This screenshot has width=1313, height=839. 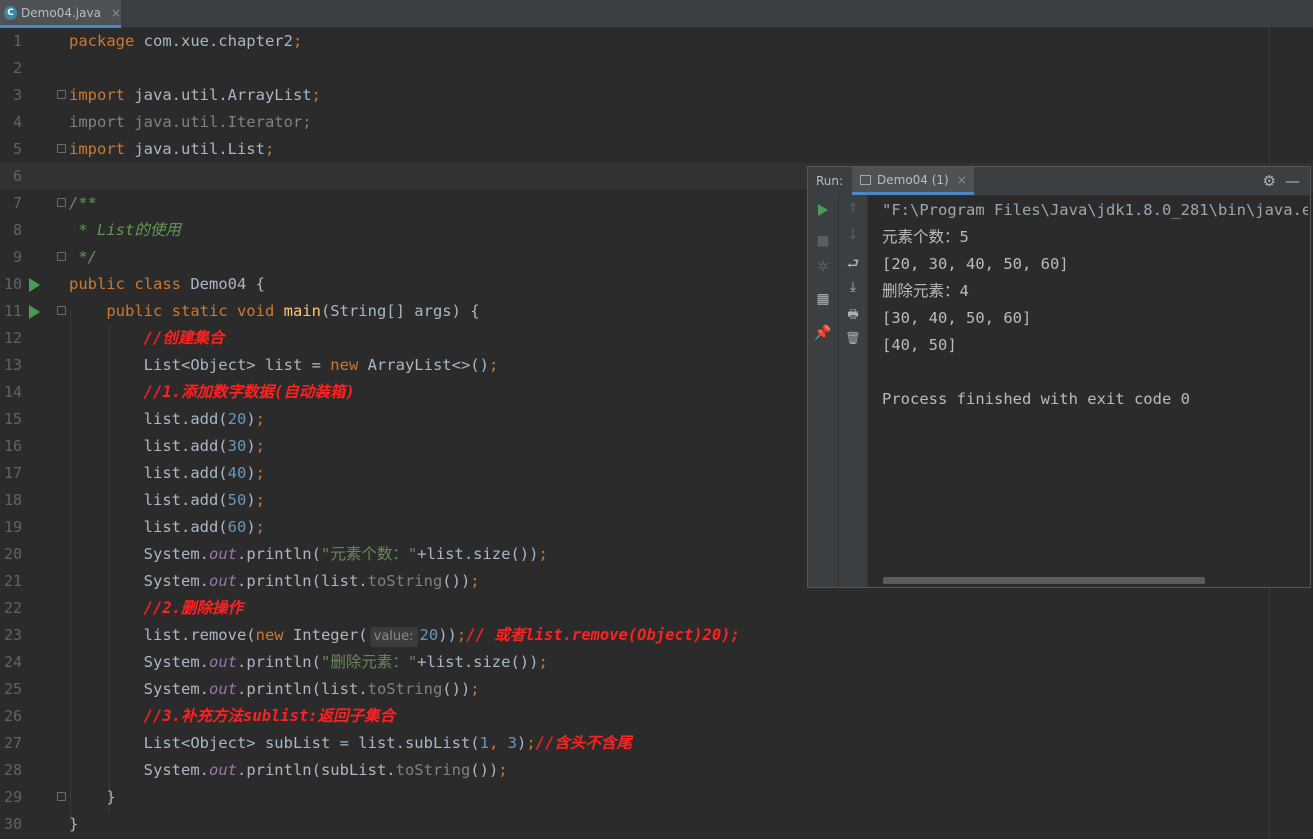 What do you see at coordinates (167, 419) in the screenshot?
I see `code-text: list.add(20);` at bounding box center [167, 419].